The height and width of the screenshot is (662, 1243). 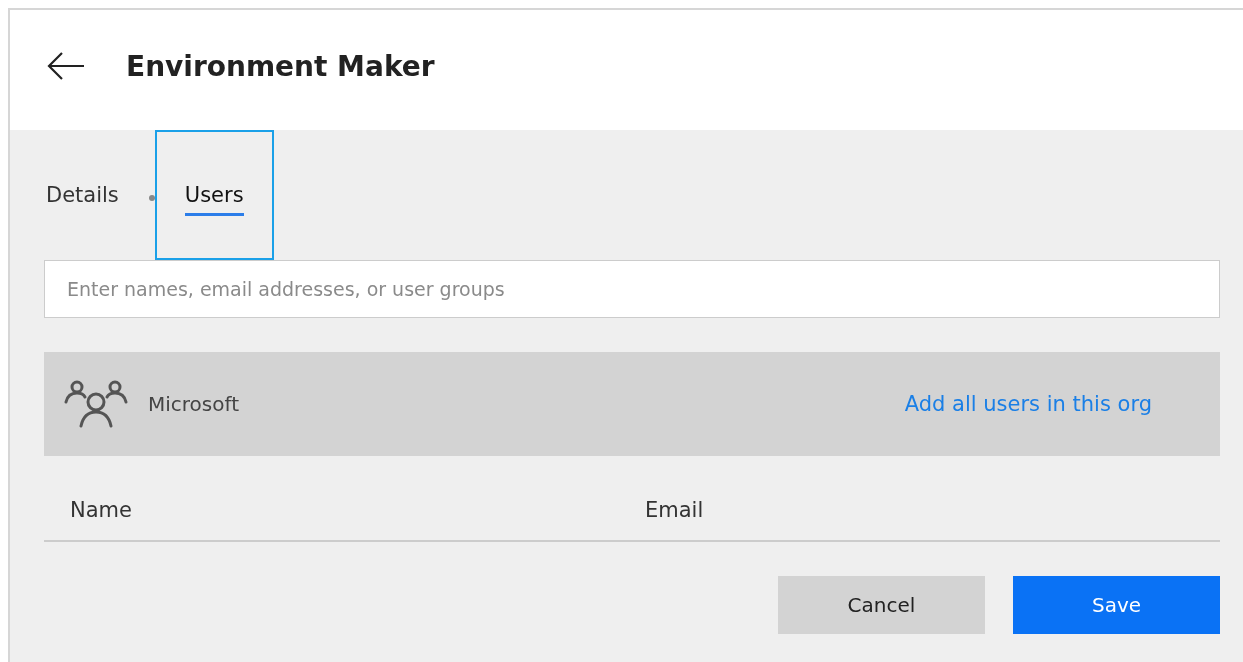 I want to click on tab: Details, so click(x=96, y=195).